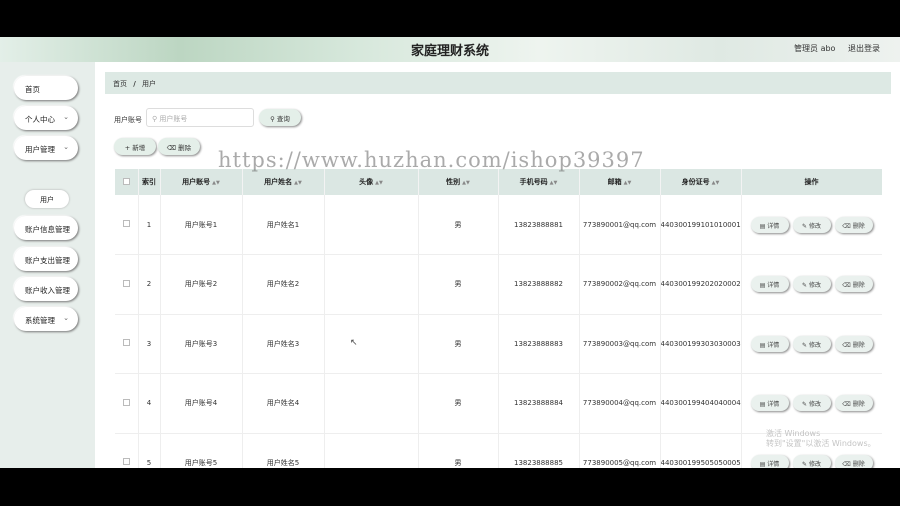 The height and width of the screenshot is (506, 900). Describe the element at coordinates (283, 344) in the screenshot. I see `cell-name: 用户姓名3` at that location.